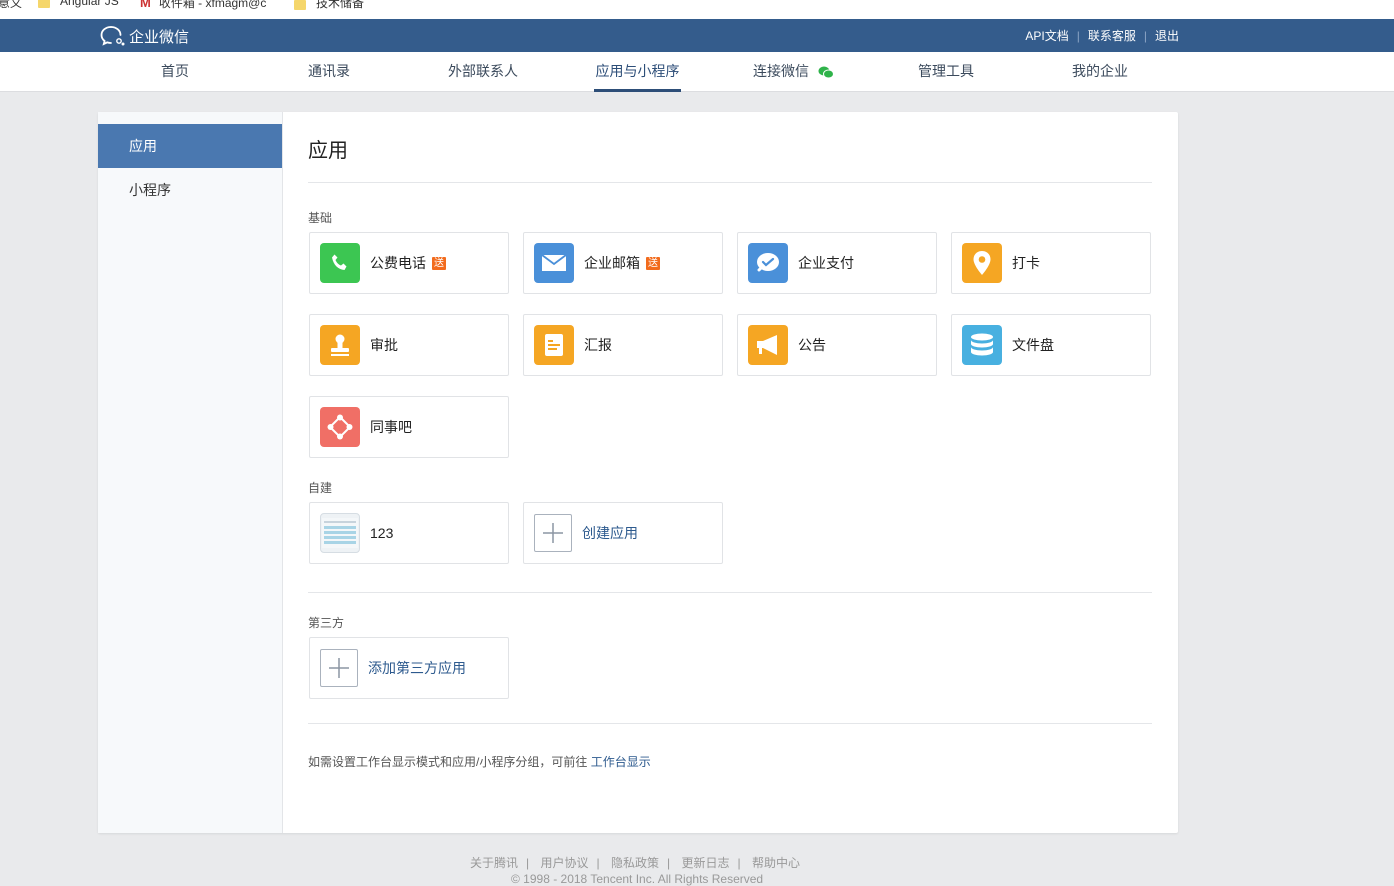 The width and height of the screenshot is (1394, 886). I want to click on bookmark-item: Angular JS, so click(78, 4).